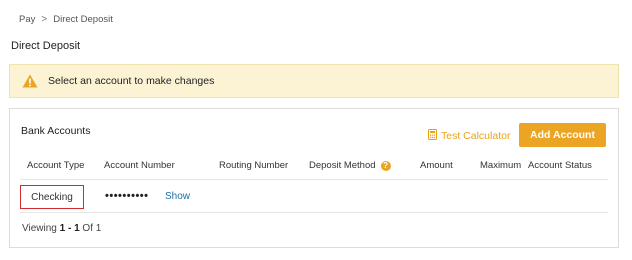  Describe the element at coordinates (476, 136) in the screenshot. I see `test-calculator-label: Test Calculator` at that location.